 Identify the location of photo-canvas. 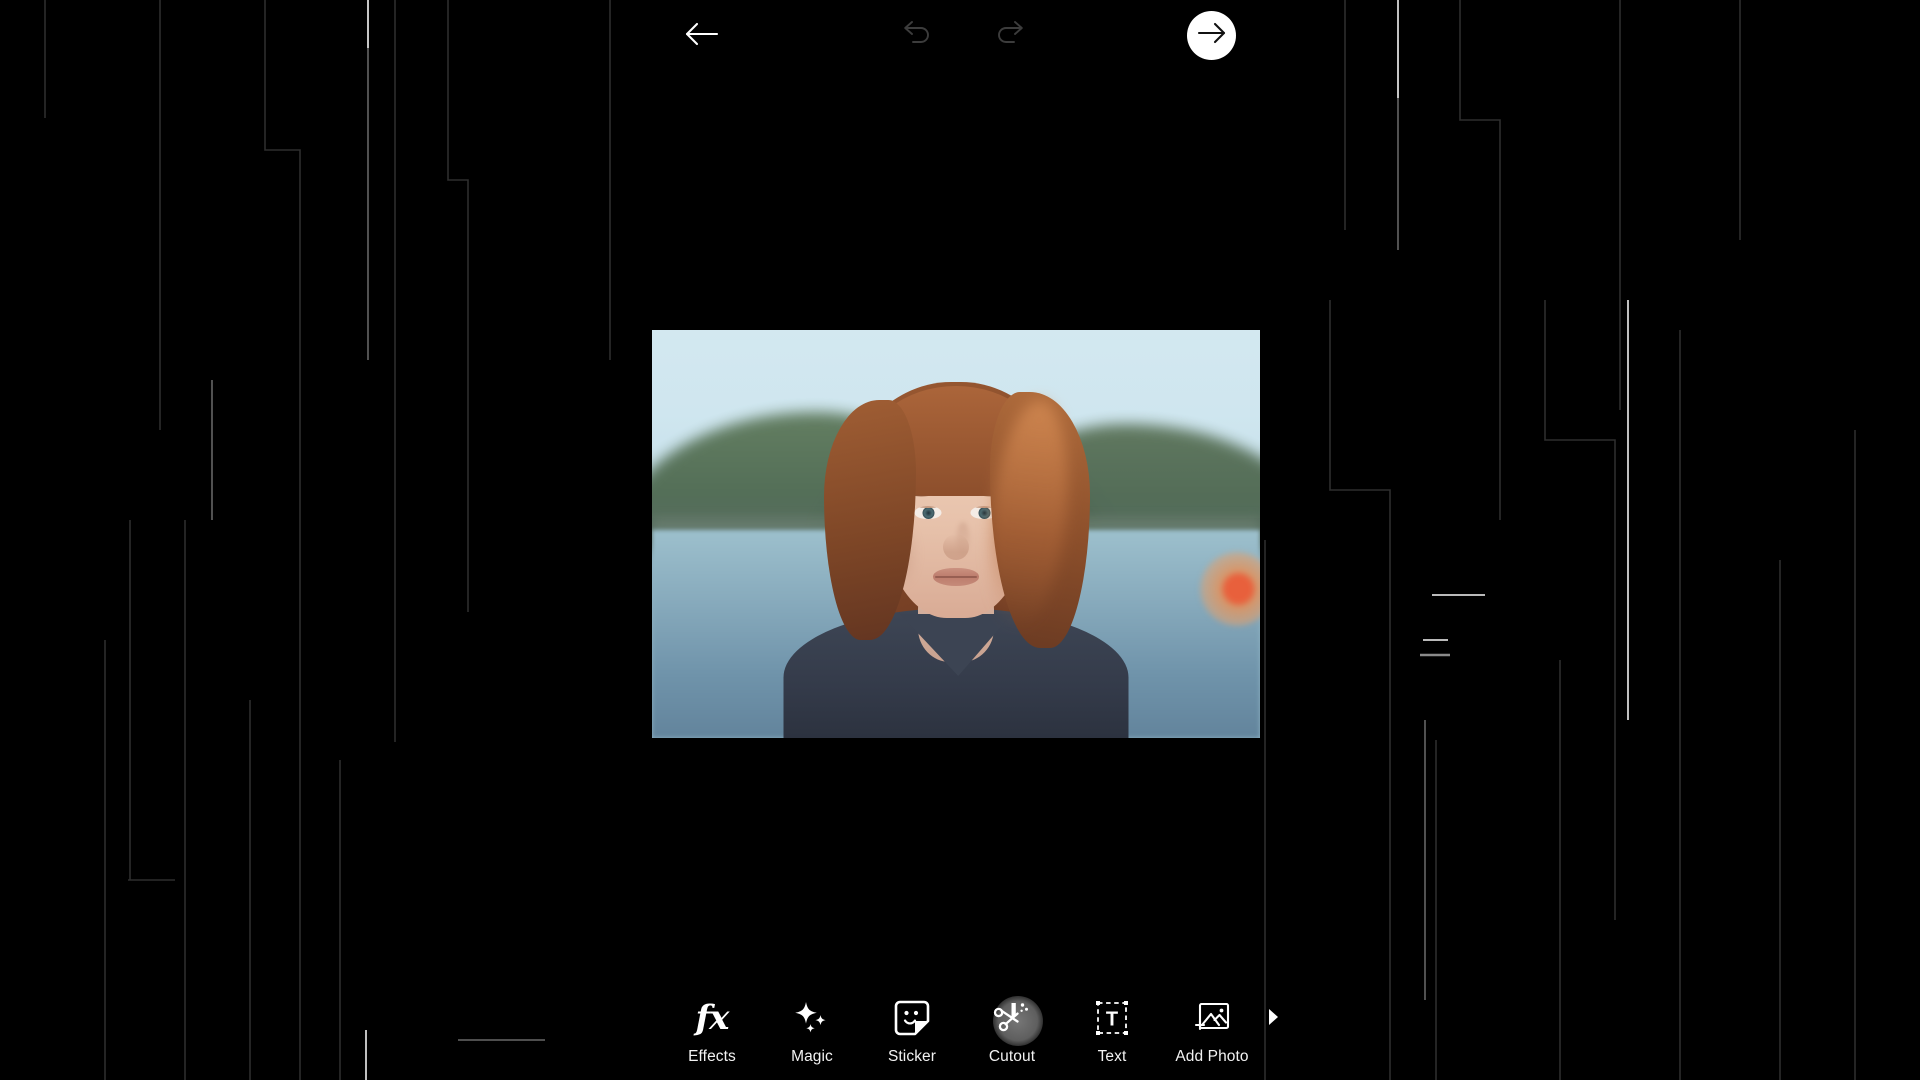
(956, 534).